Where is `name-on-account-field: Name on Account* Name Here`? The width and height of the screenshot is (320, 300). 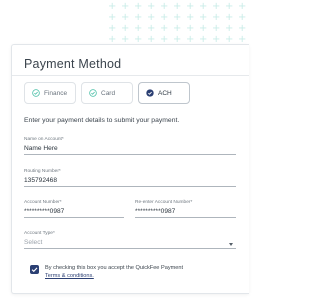 name-on-account-field: Name on Account* Name Here is located at coordinates (130, 146).